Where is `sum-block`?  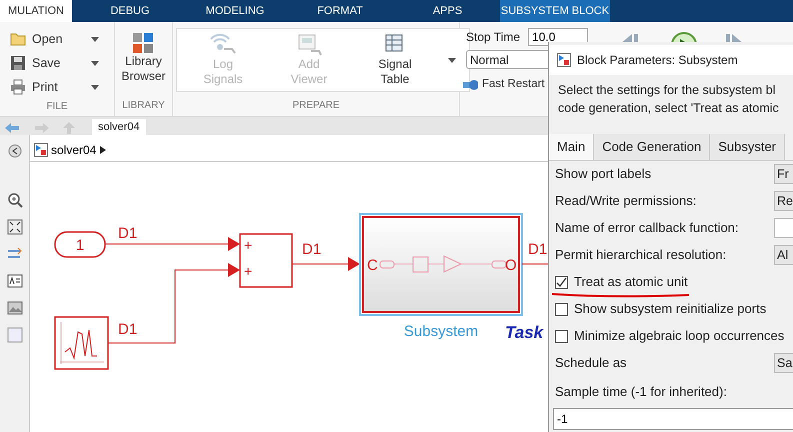
sum-block is located at coordinates (266, 260).